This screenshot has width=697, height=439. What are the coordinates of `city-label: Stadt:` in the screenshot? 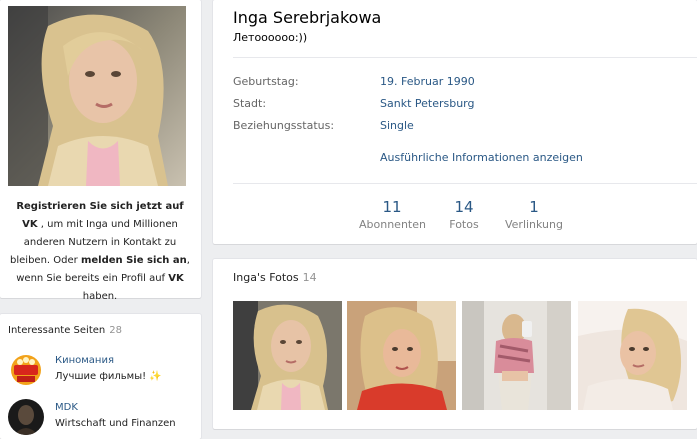 It's located at (250, 103).